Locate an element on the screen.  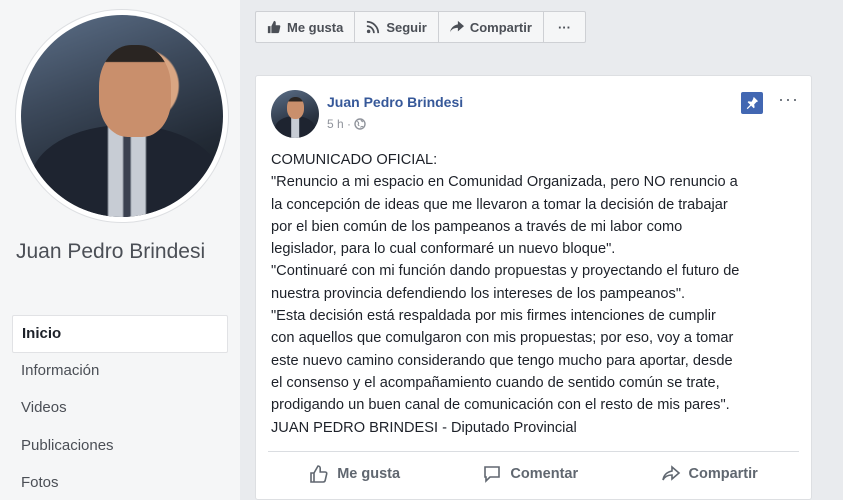
share-page-label: Compartir is located at coordinates (500, 27).